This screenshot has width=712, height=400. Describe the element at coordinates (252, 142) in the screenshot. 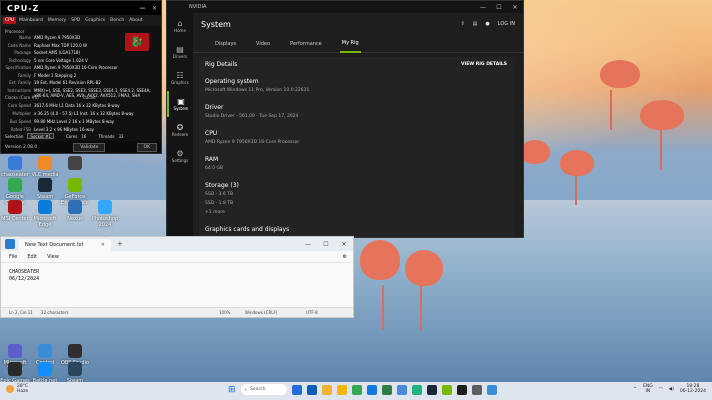

I see `section-detail: AMD Ryzen 9 7950X3D 16-Core Processor` at that location.